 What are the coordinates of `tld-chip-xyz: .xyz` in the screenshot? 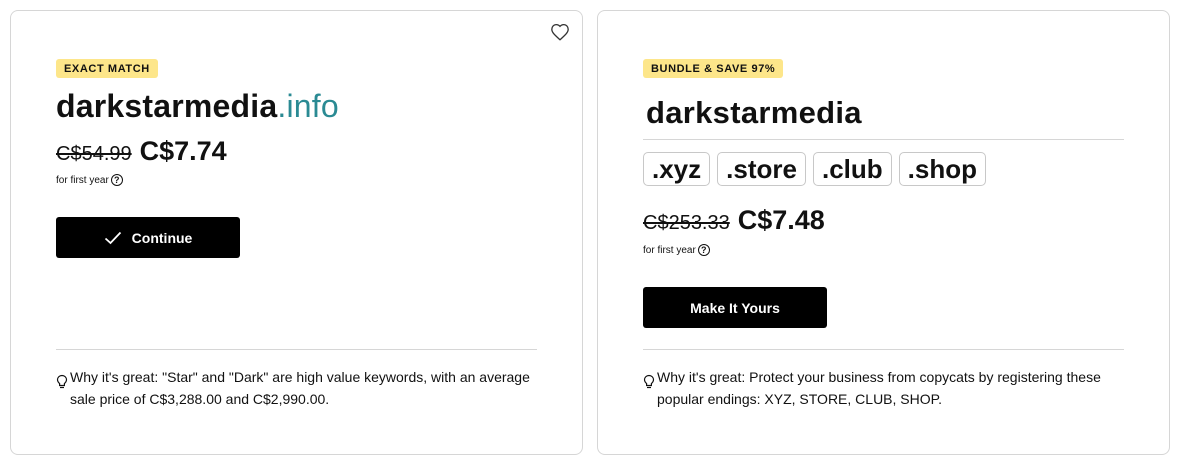 It's located at (677, 169).